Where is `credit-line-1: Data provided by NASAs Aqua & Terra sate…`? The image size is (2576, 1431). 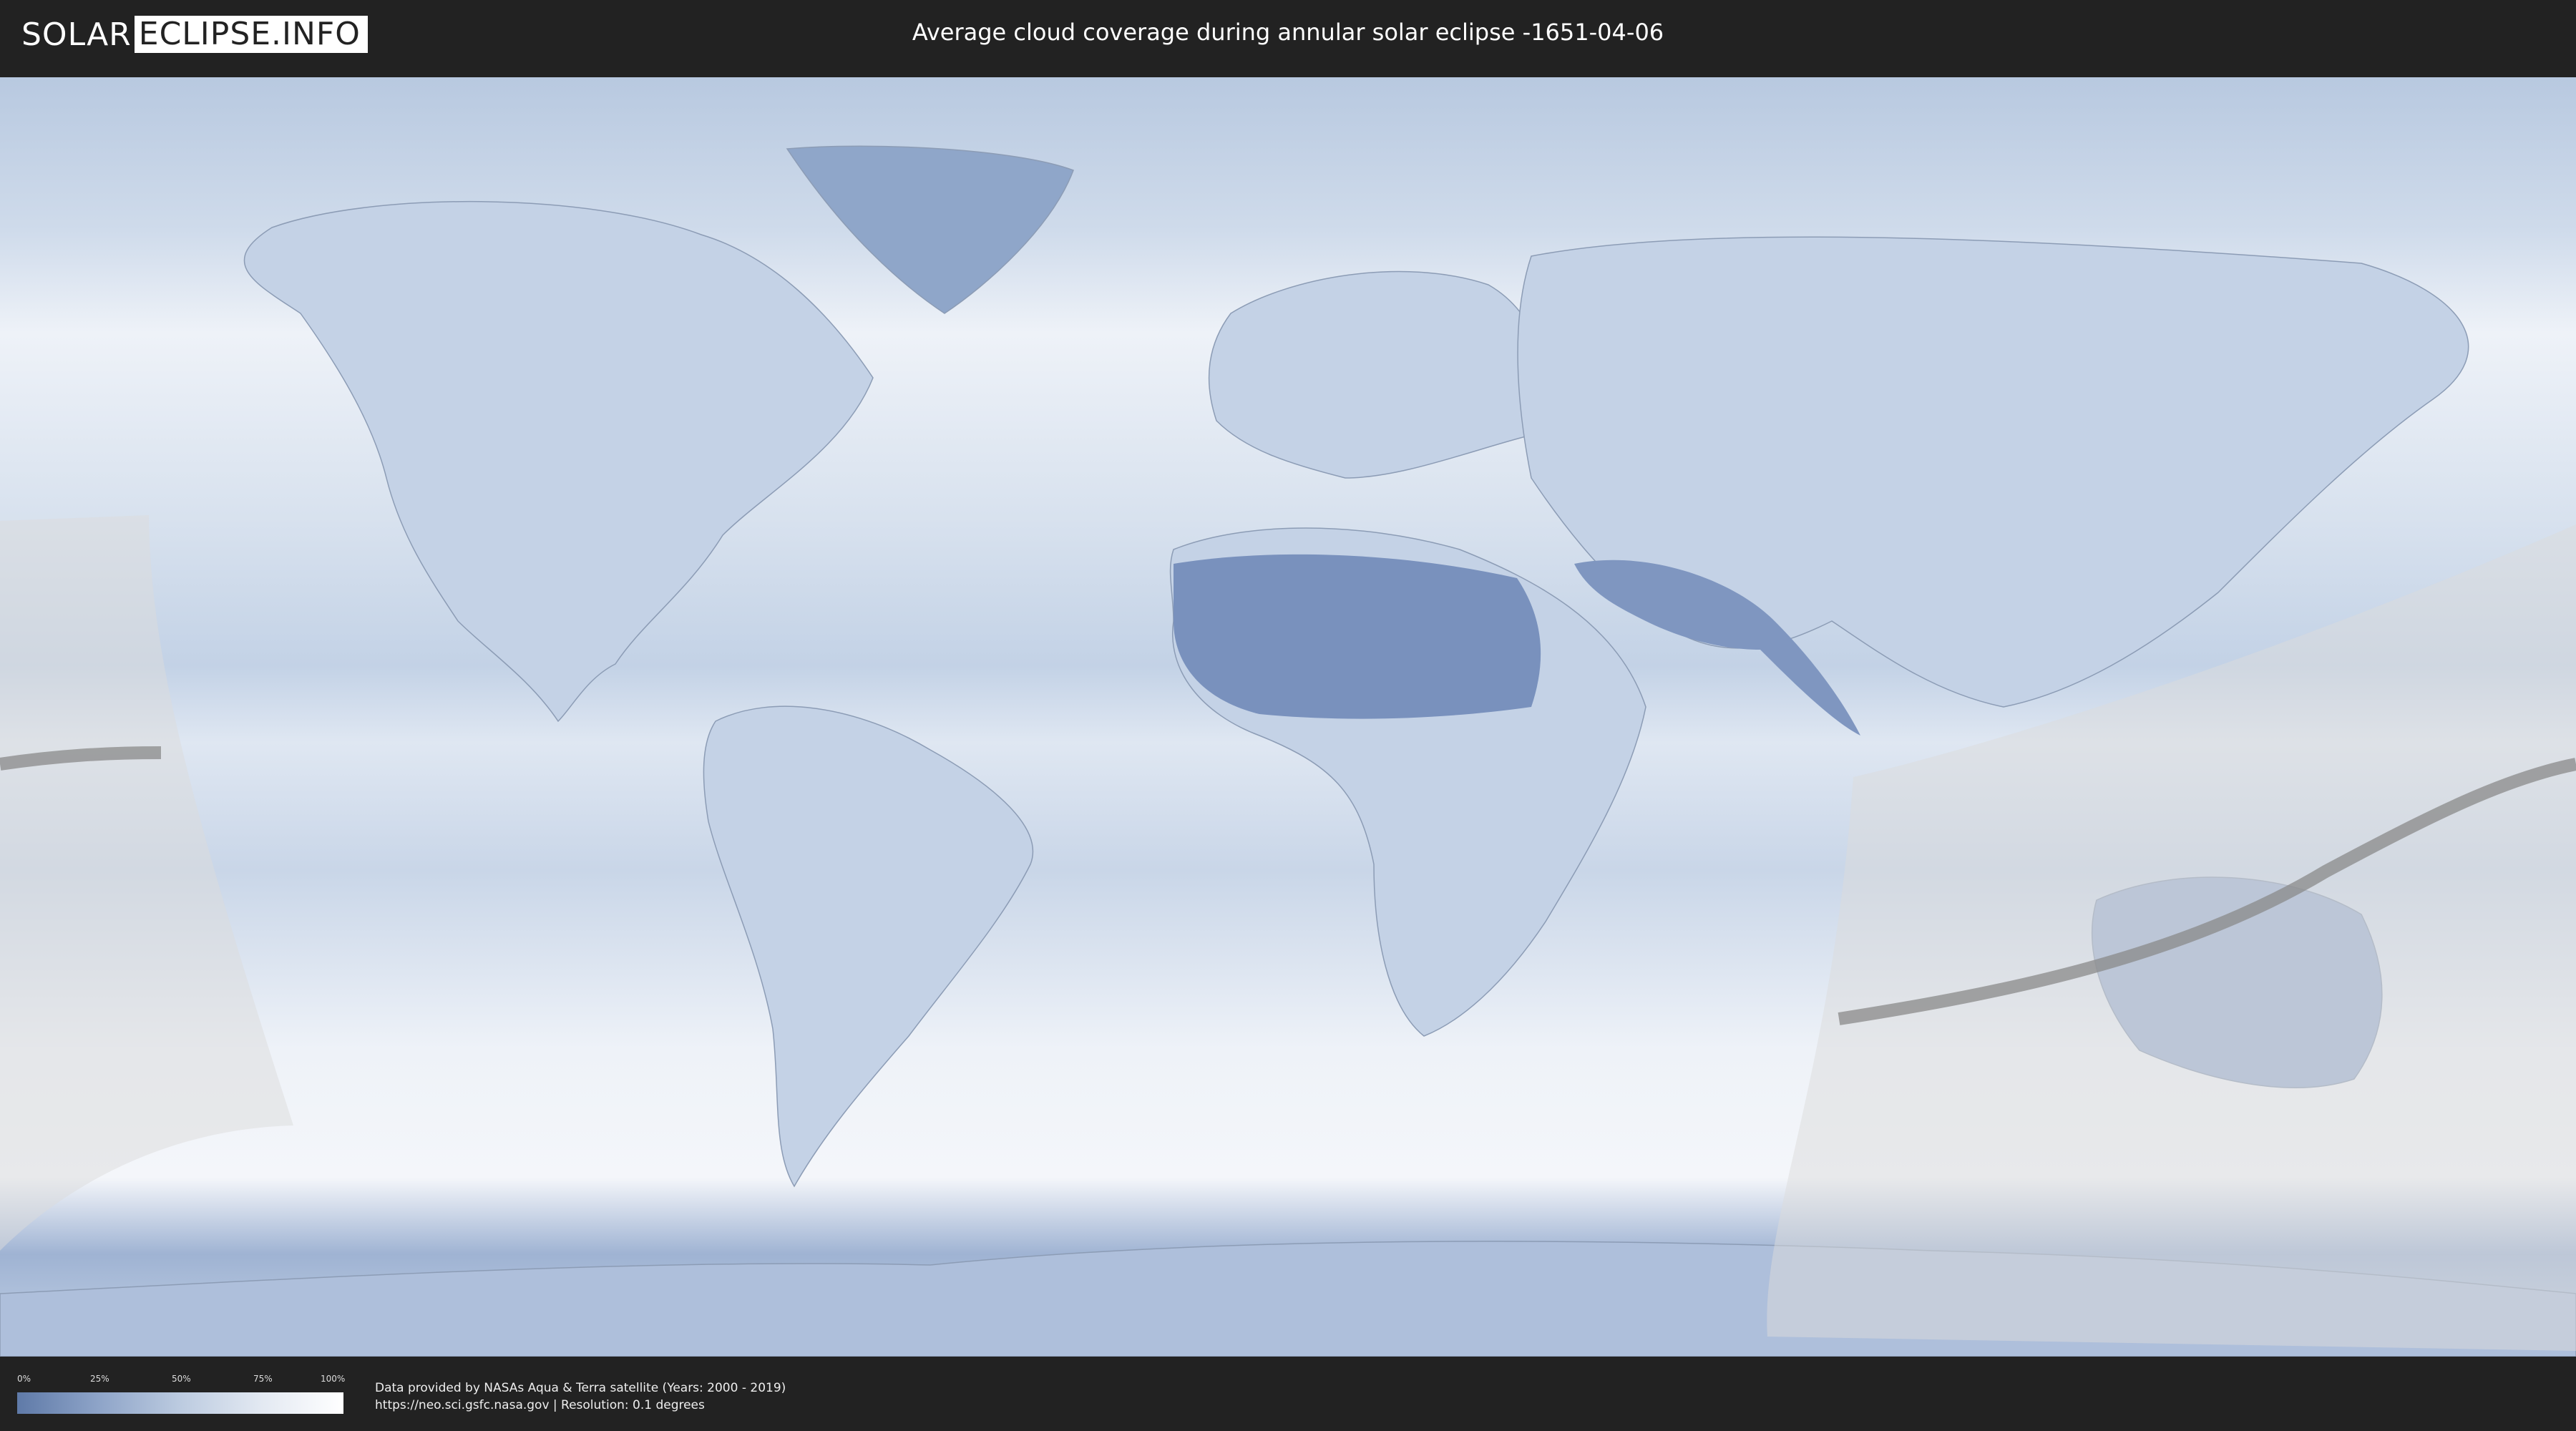
credit-line-1: Data provided by NASAs Aqua & Terra sate… is located at coordinates (580, 1388).